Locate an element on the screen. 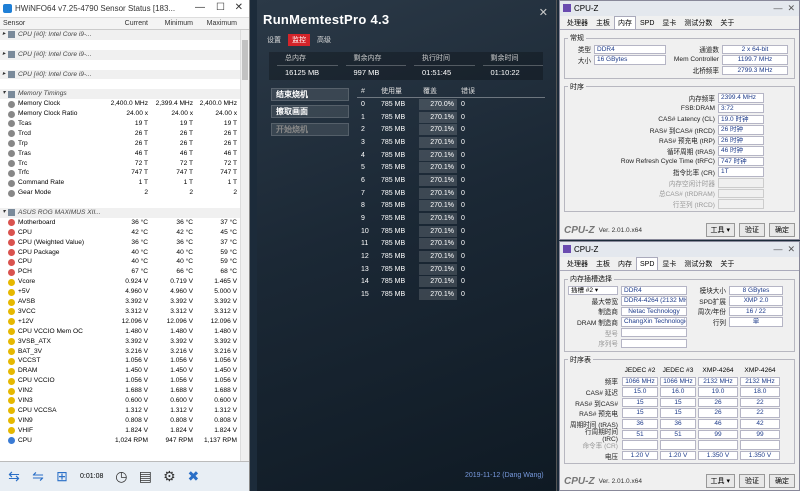  sensor-row: Vcore 0.924 V 0.719 V 1.465 V is located at coordinates (120, 282).